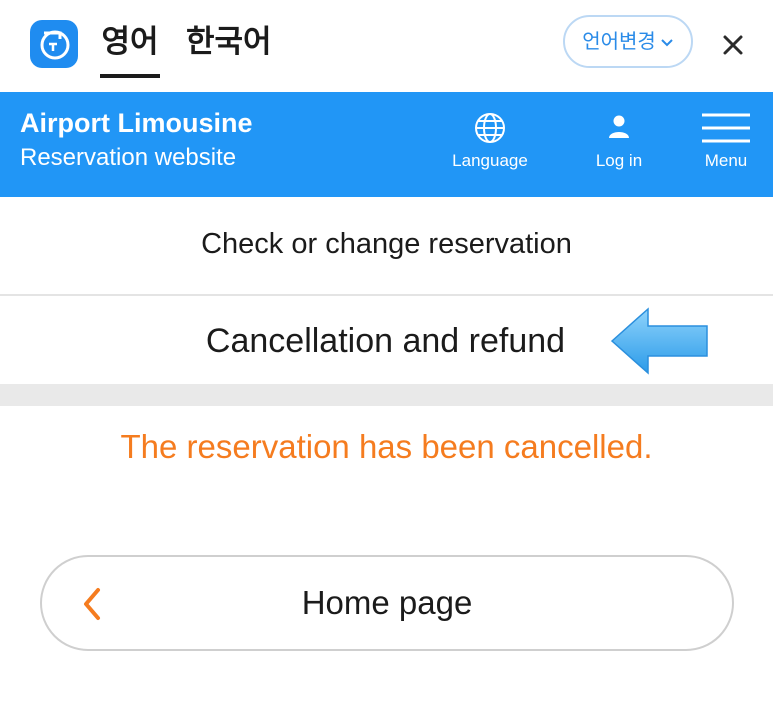 This screenshot has height=715, width=773. What do you see at coordinates (136, 123) in the screenshot?
I see `site-title: Airport Limousine` at bounding box center [136, 123].